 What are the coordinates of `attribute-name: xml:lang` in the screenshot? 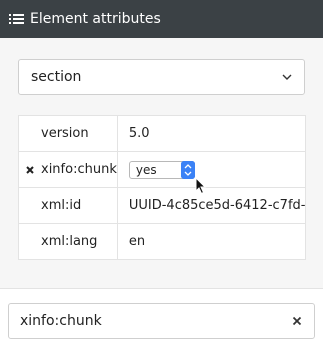 It's located at (68, 241).